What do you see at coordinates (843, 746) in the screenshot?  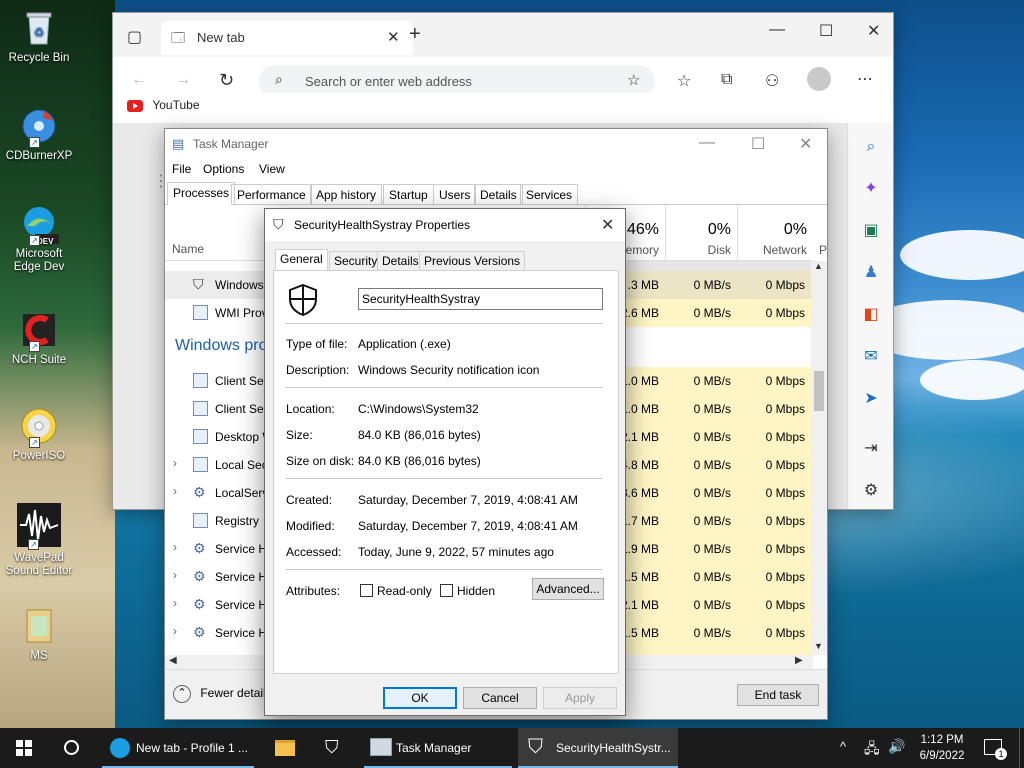 I see `chevron-up-icon: ^` at bounding box center [843, 746].